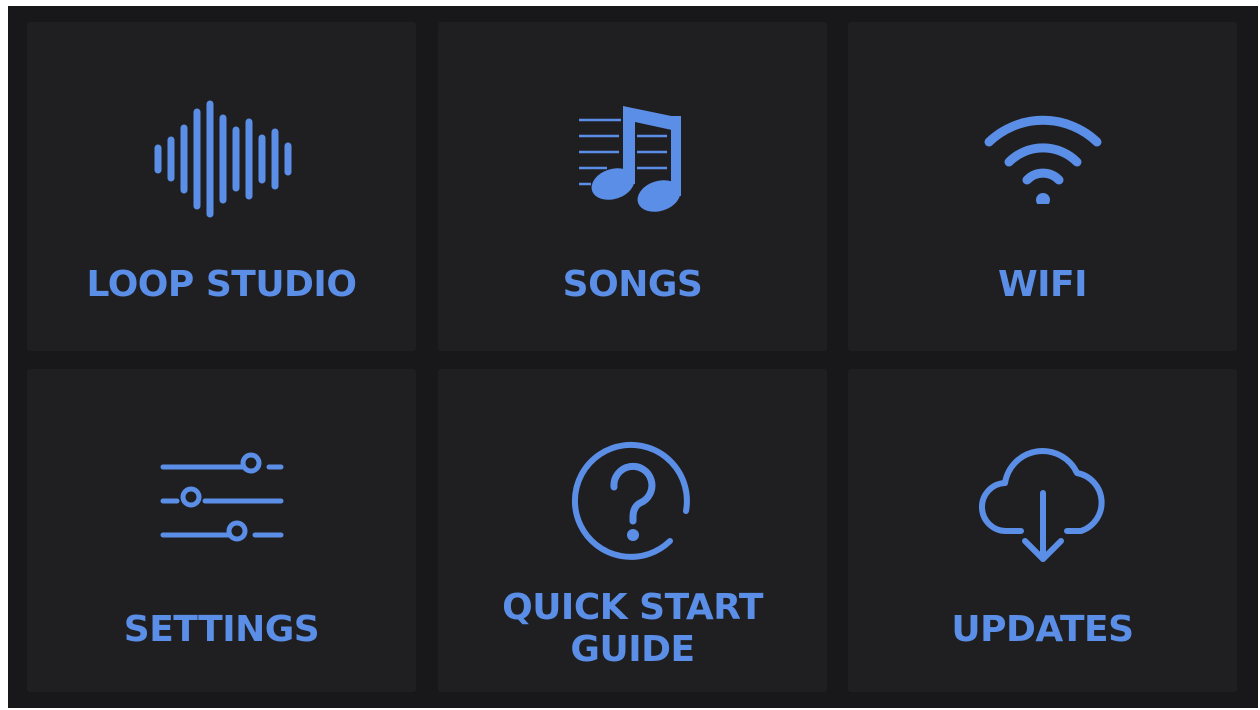 Image resolution: width=1260 pixels, height=710 pixels. I want to click on settings-tile: SETTINGS, so click(221, 530).